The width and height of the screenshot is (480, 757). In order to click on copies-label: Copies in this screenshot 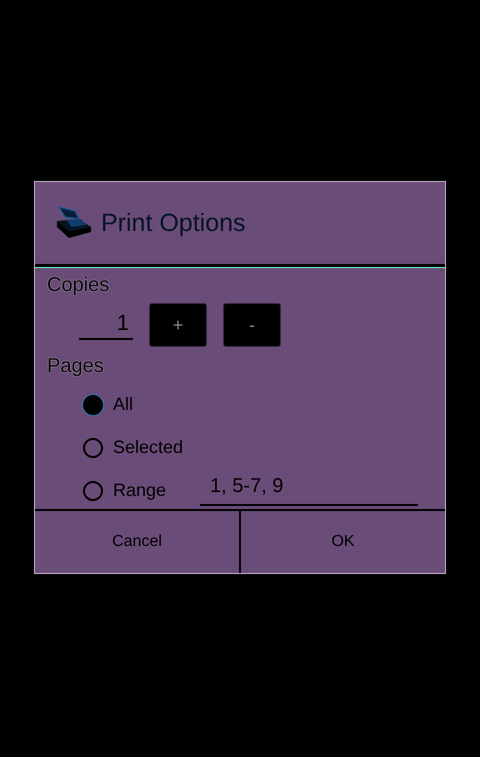, I will do `click(78, 285)`.